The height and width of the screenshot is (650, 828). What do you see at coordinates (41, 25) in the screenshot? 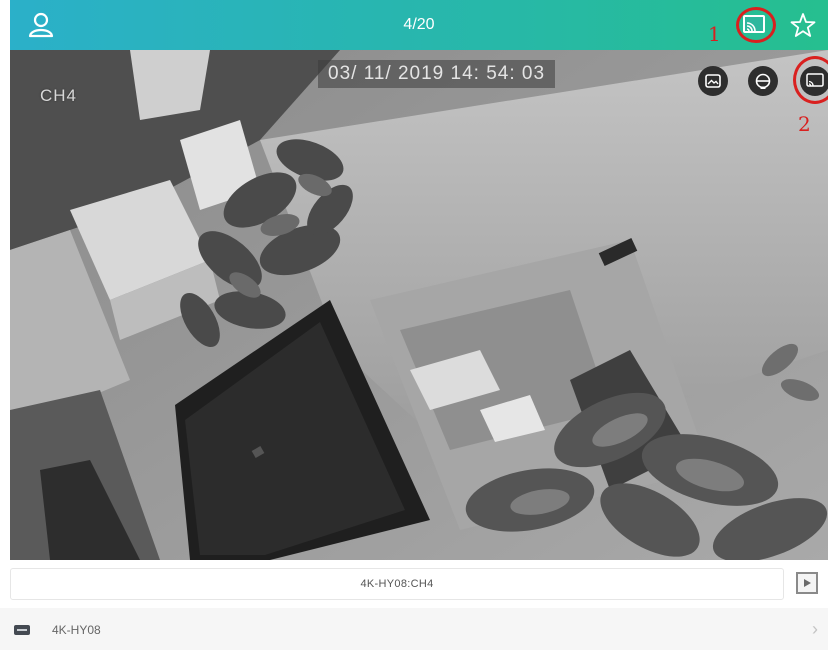
I see `user-icon` at bounding box center [41, 25].